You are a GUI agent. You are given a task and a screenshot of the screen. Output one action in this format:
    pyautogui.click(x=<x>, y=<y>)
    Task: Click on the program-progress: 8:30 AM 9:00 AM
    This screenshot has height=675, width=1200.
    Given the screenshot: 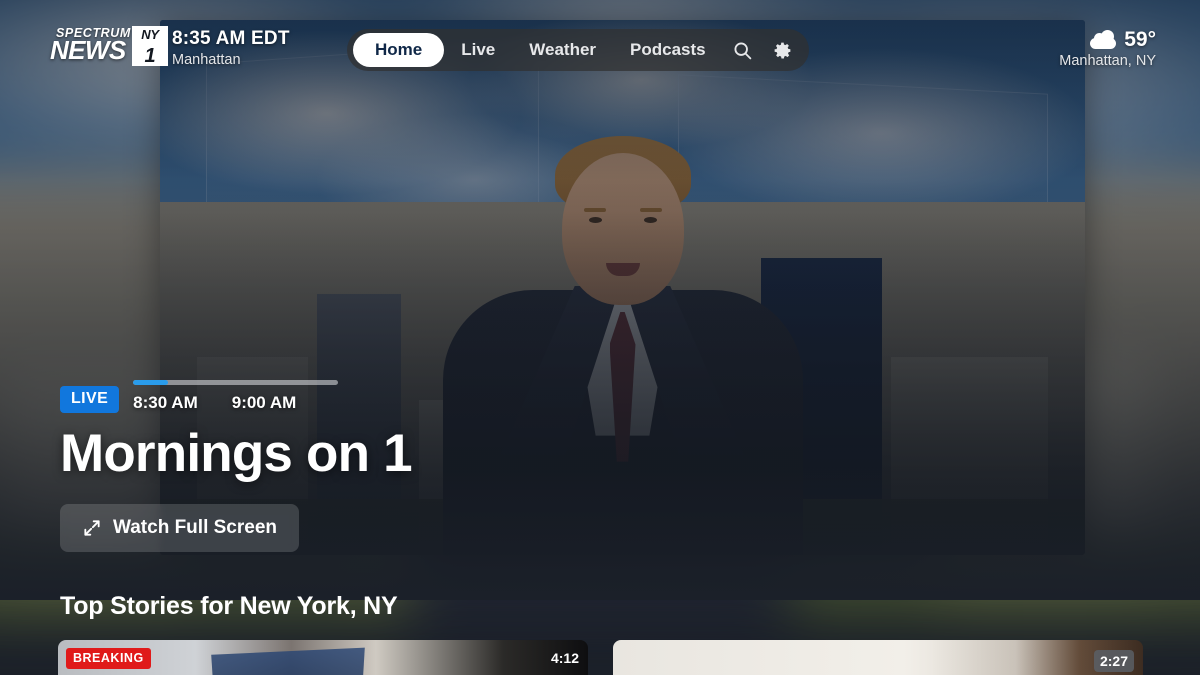 What is the action you would take?
    pyautogui.click(x=236, y=395)
    